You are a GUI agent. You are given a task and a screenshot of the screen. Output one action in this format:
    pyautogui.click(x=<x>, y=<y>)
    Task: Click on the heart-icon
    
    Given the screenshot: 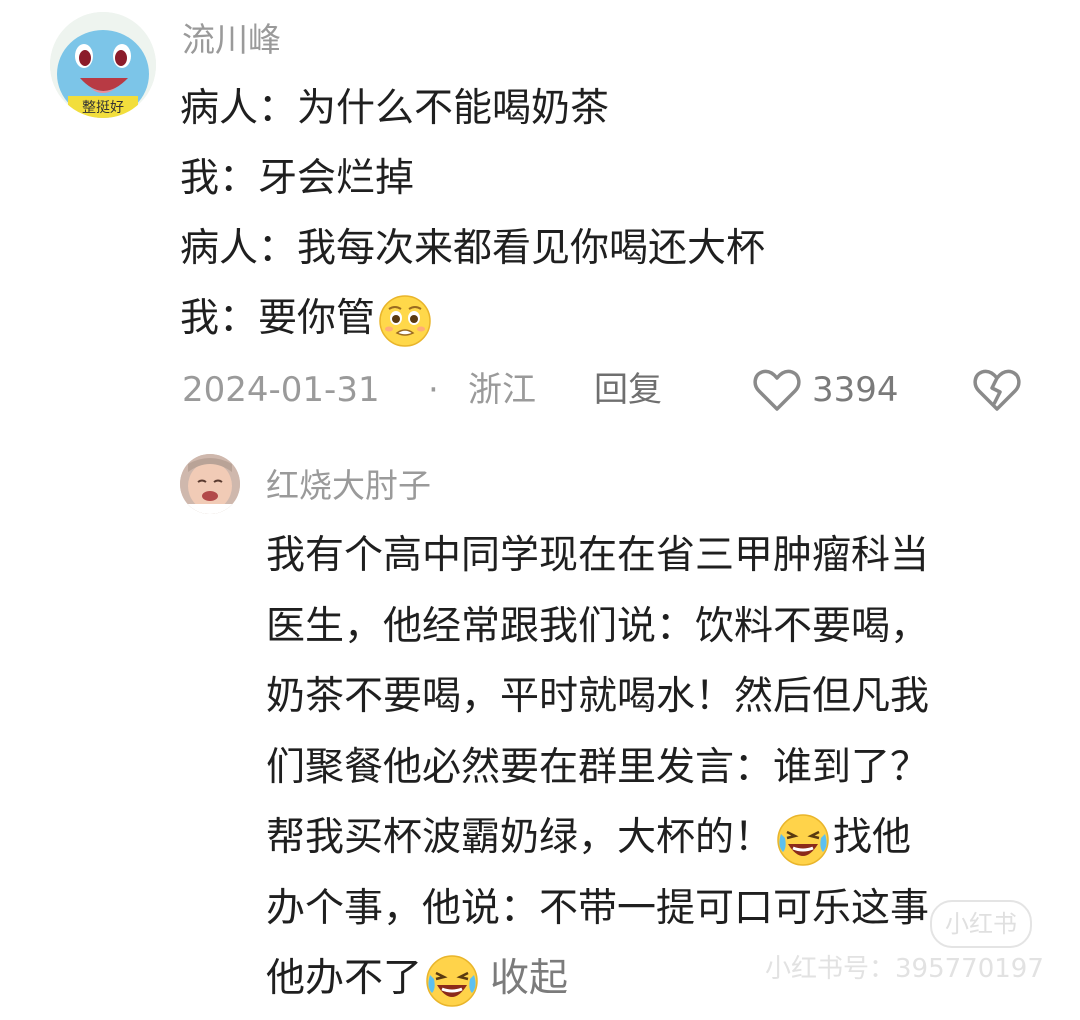 What is the action you would take?
    pyautogui.click(x=777, y=390)
    